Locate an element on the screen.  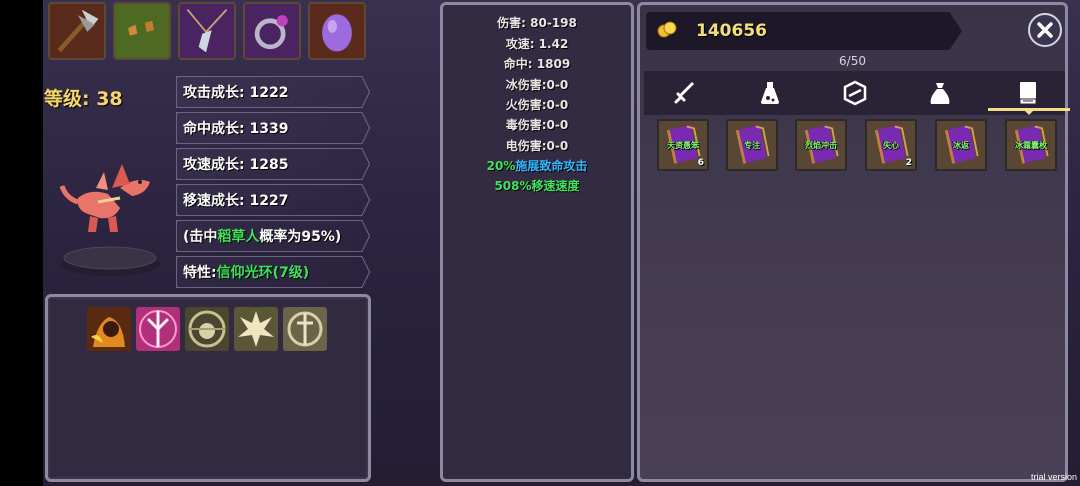
inventory-item: 专注 is located at coordinates (752, 145).